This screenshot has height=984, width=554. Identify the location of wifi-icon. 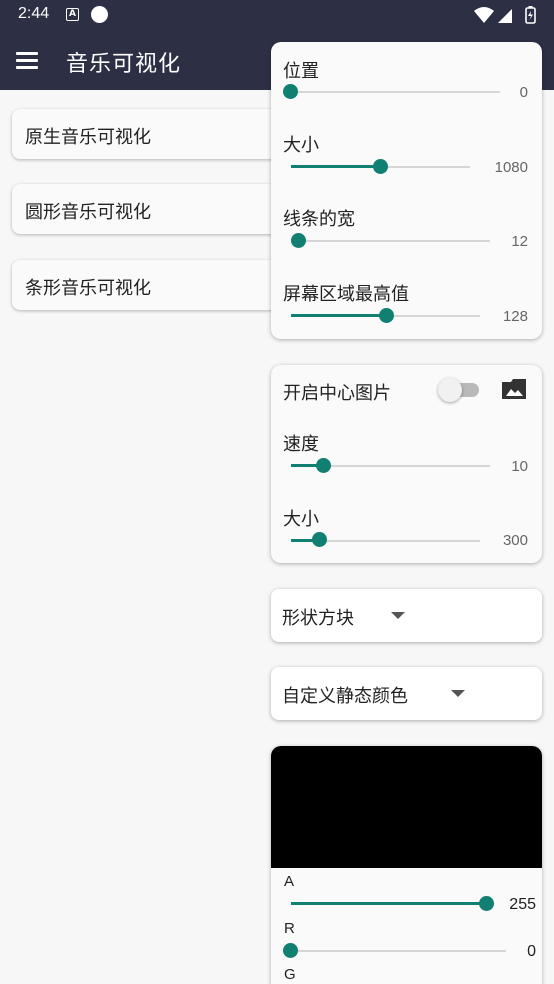
(484, 15).